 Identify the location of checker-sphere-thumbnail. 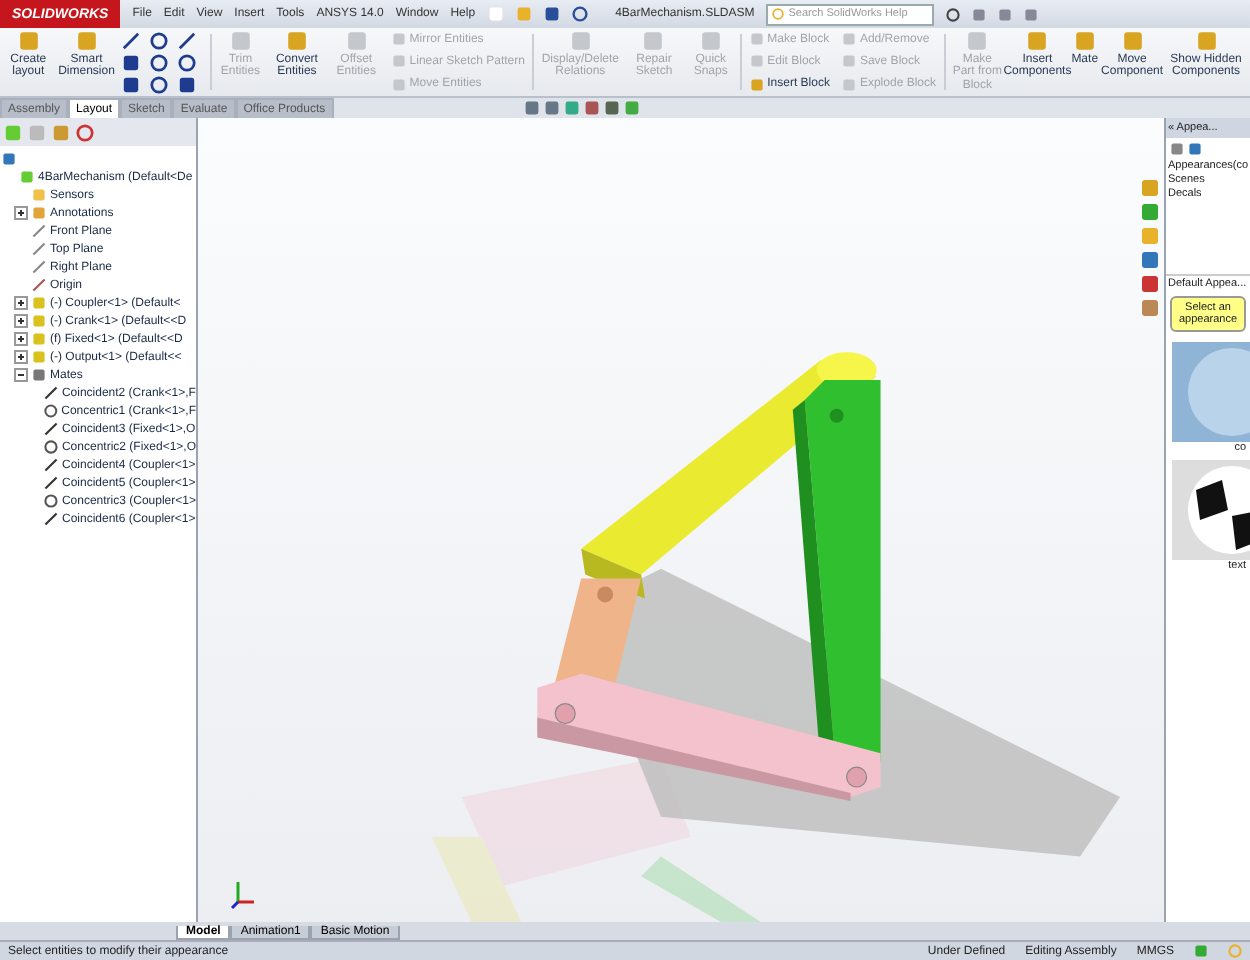
(1211, 510).